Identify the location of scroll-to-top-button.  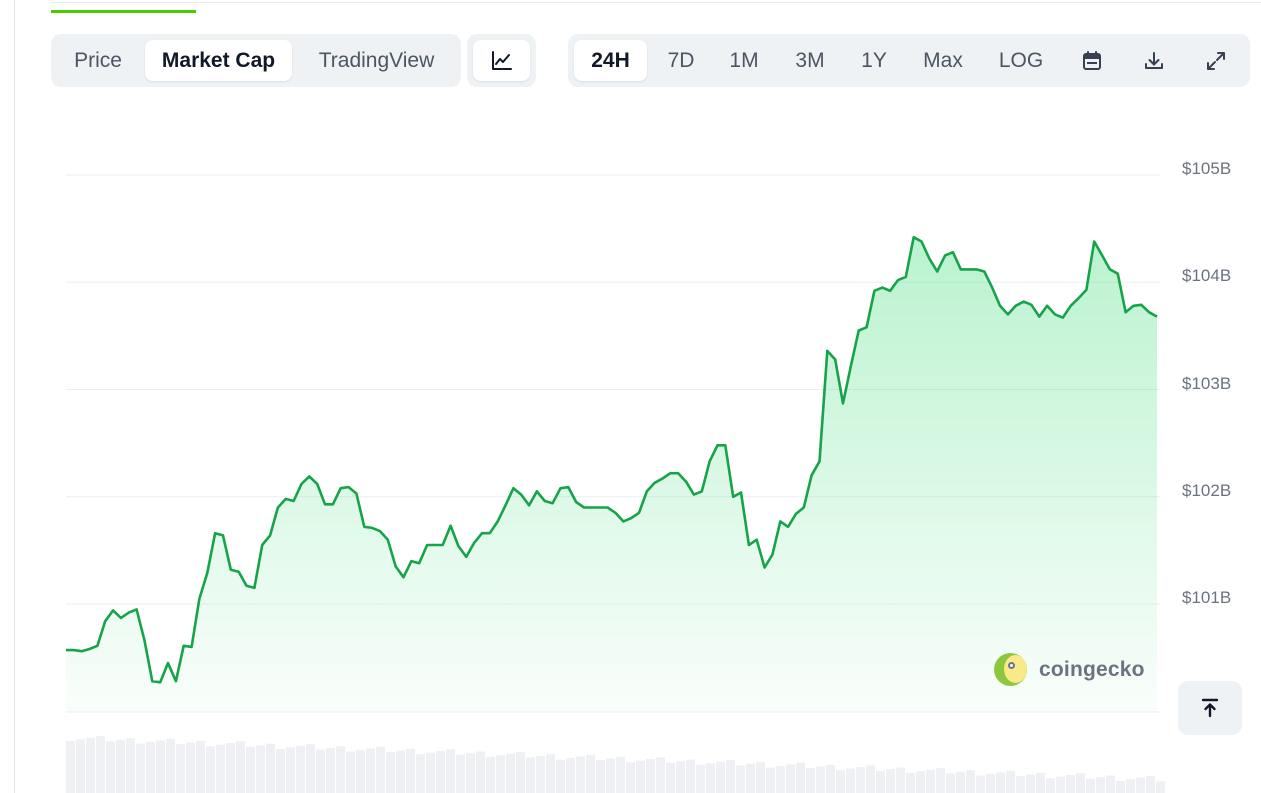
(1210, 708).